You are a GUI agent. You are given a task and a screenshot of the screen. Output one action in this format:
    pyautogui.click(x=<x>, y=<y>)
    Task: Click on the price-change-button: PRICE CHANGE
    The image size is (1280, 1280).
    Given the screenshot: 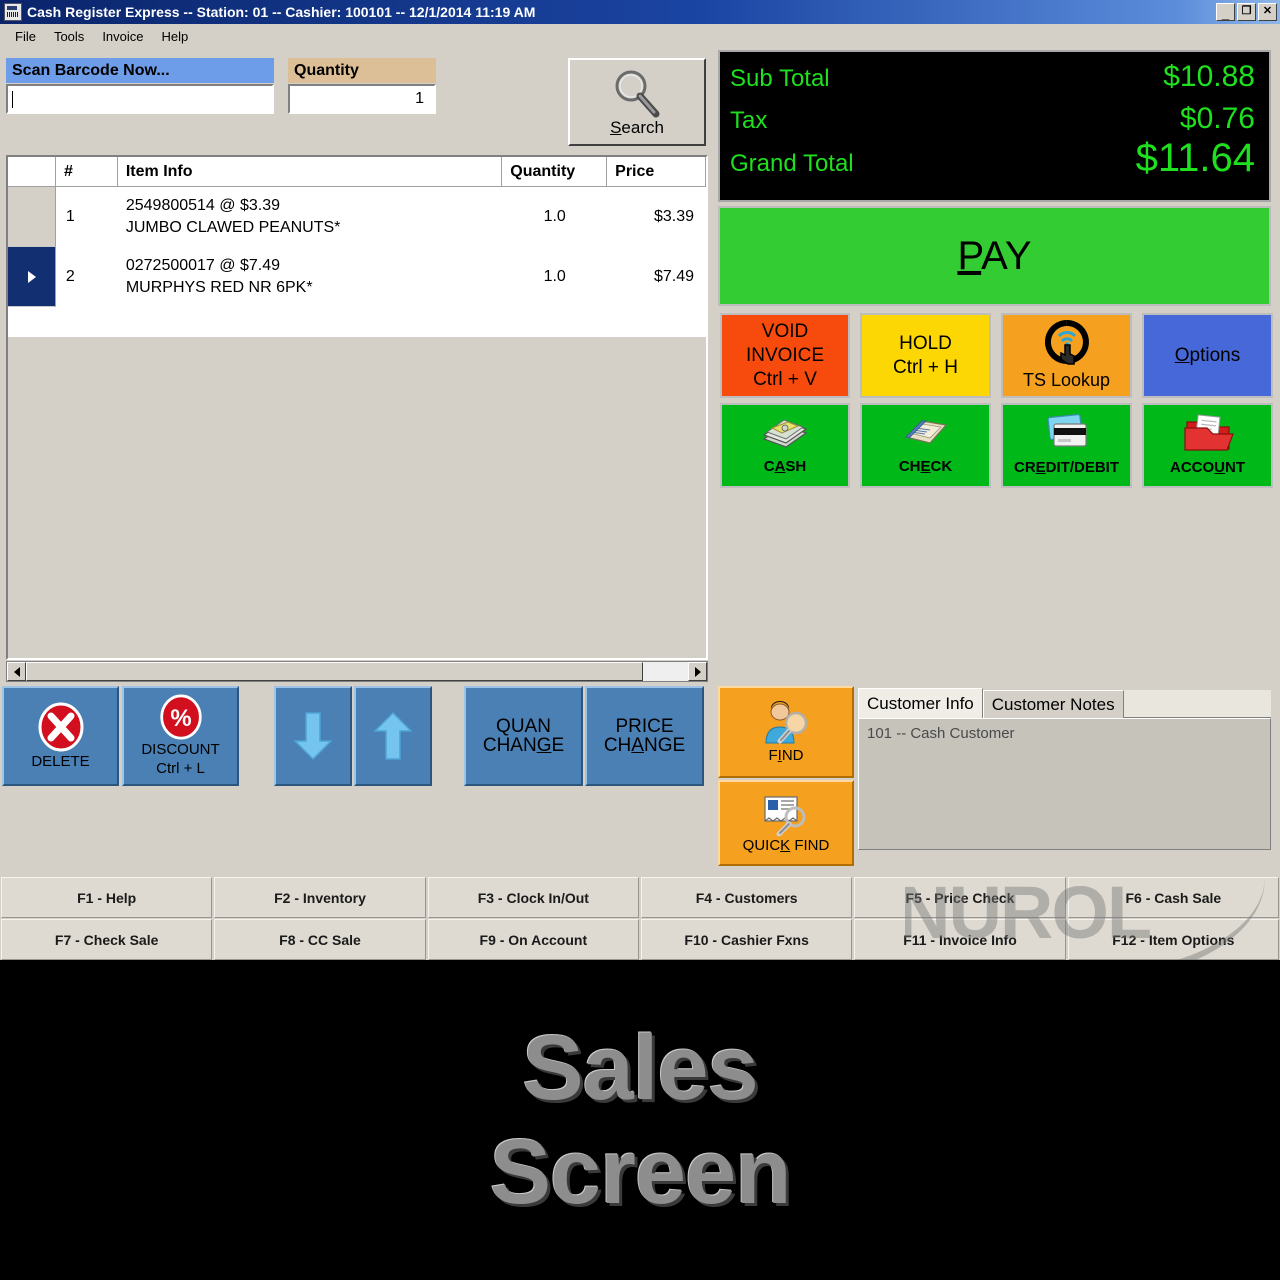 What is the action you would take?
    pyautogui.click(x=644, y=736)
    